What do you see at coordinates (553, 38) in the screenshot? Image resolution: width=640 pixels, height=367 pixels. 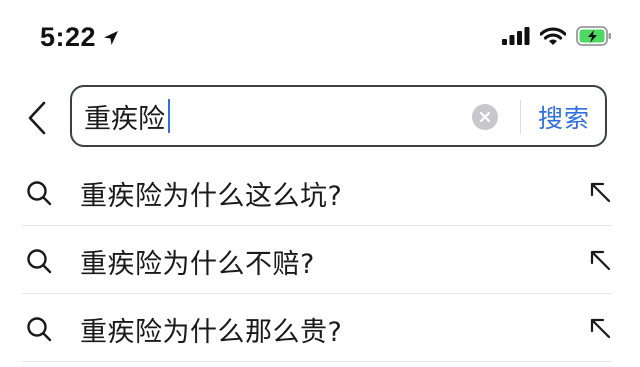 I see `wifi-icon` at bounding box center [553, 38].